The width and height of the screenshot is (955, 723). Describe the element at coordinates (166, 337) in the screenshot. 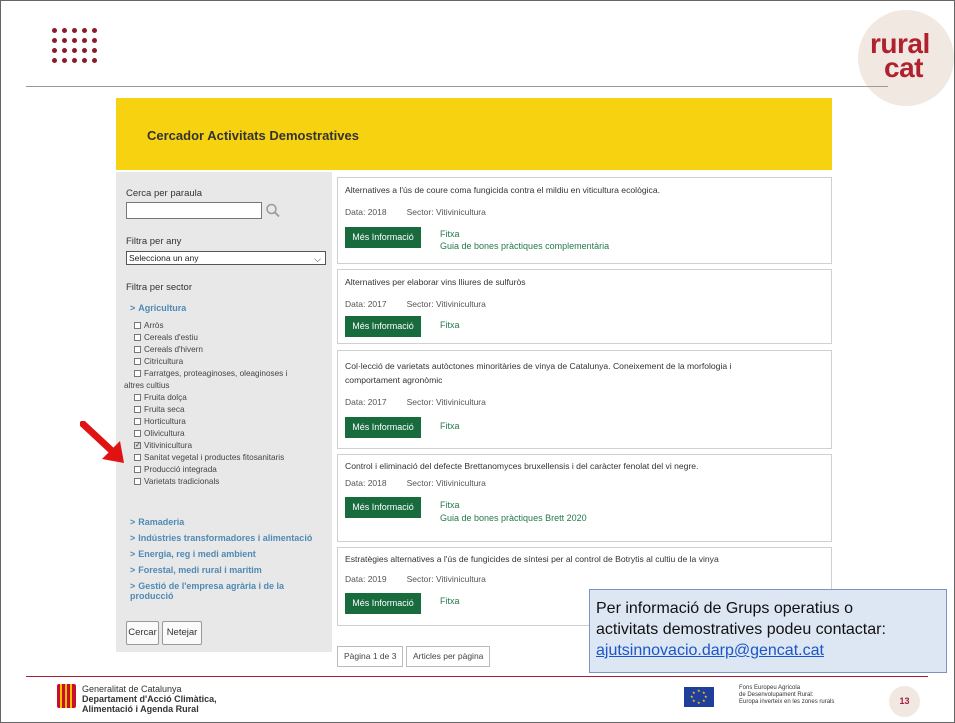

I see `checkbox-cereals-estiu: Cereals d'estiu` at that location.